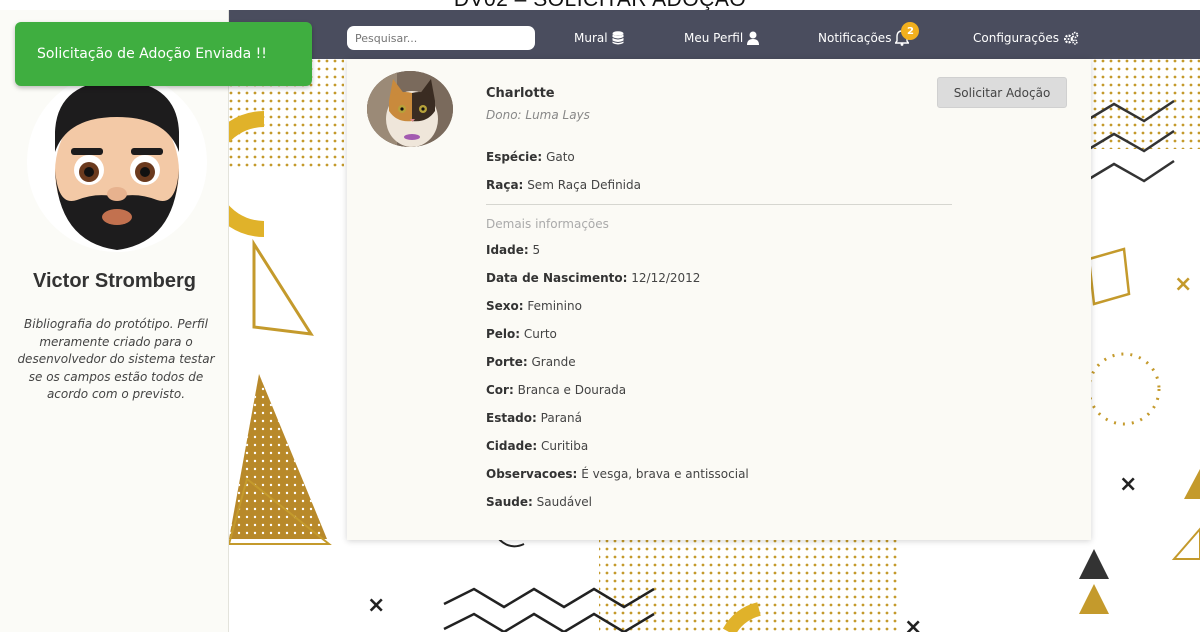 This screenshot has height=632, width=1200. I want to click on breed-value: Sem Raça Definida, so click(584, 185).